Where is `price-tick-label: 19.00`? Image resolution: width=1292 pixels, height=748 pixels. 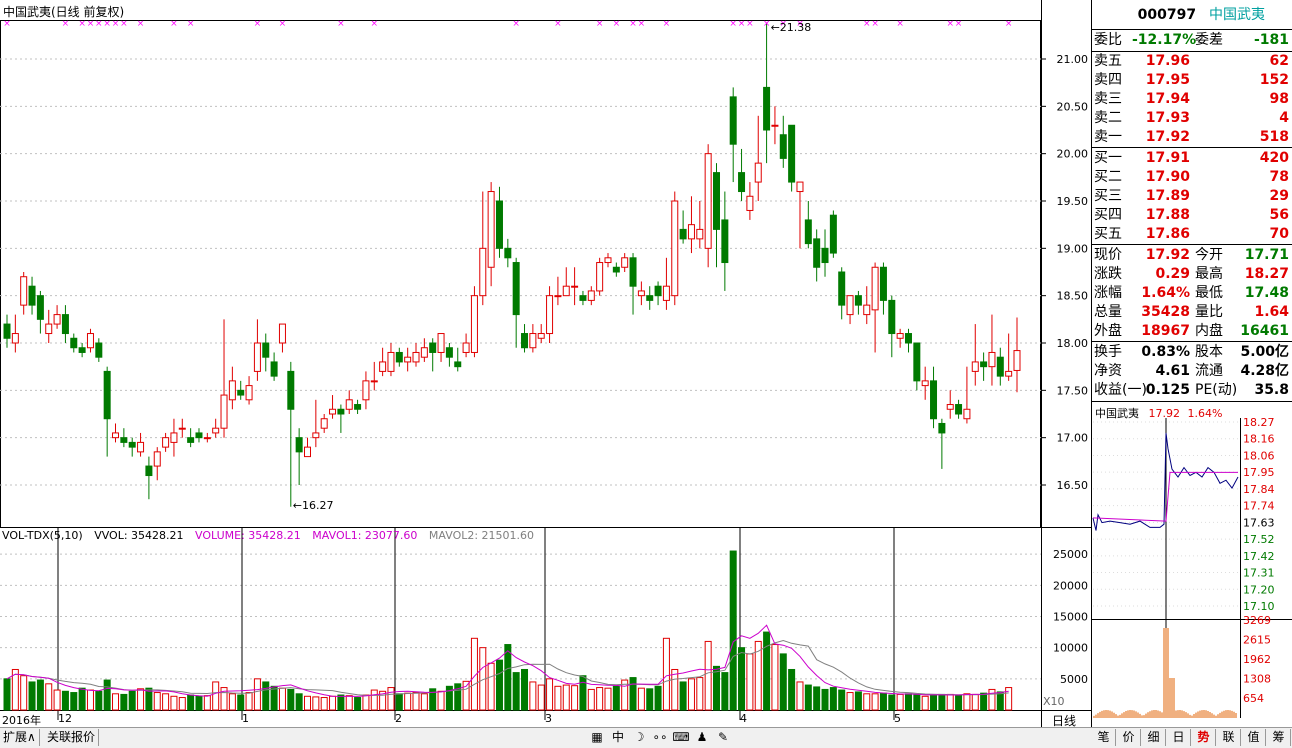
price-tick-label: 19.00 is located at coordinates (1073, 248).